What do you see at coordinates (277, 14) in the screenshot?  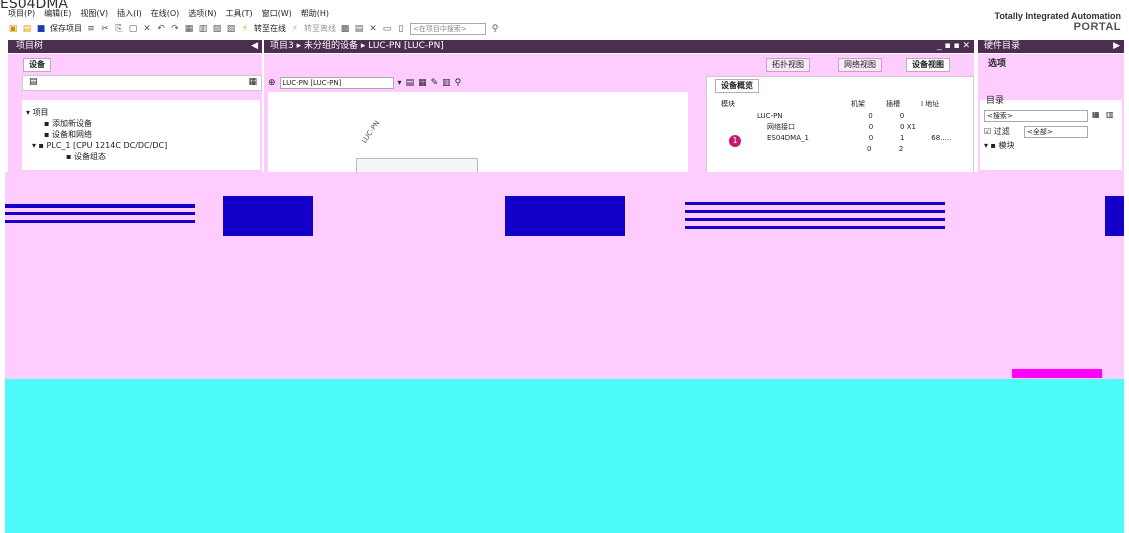 I see `menu-window: 窗口(W)` at bounding box center [277, 14].